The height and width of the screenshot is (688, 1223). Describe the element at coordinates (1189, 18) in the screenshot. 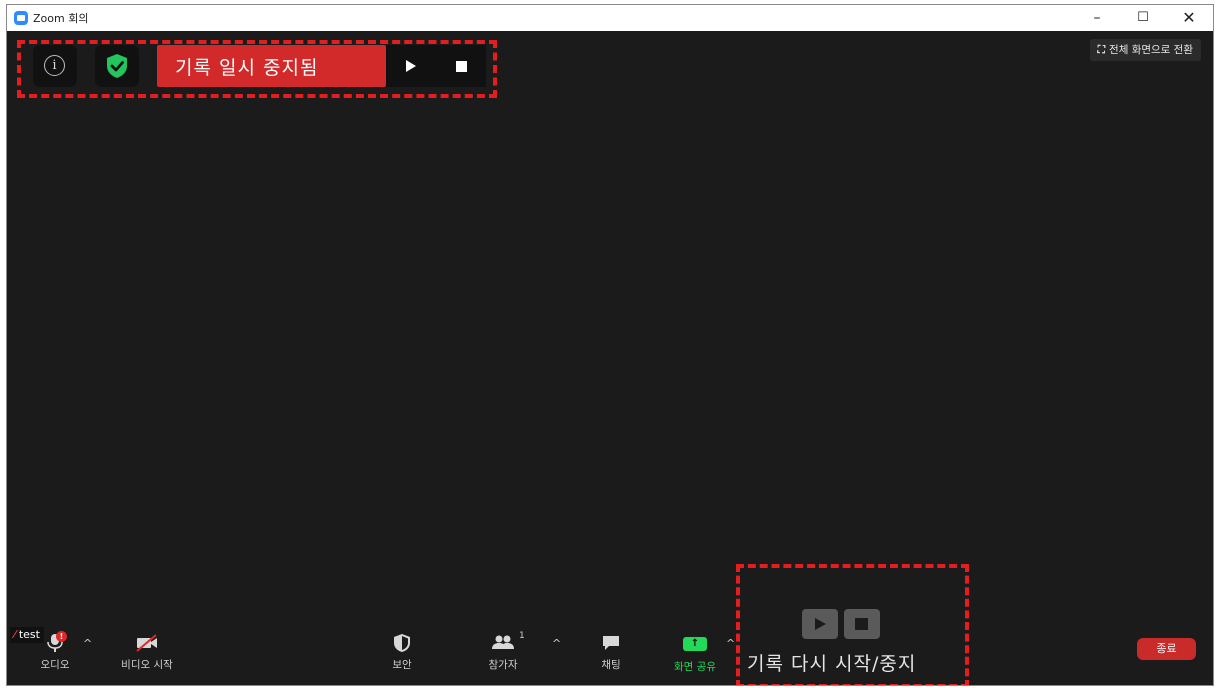

I see `close-button: ✕` at that location.